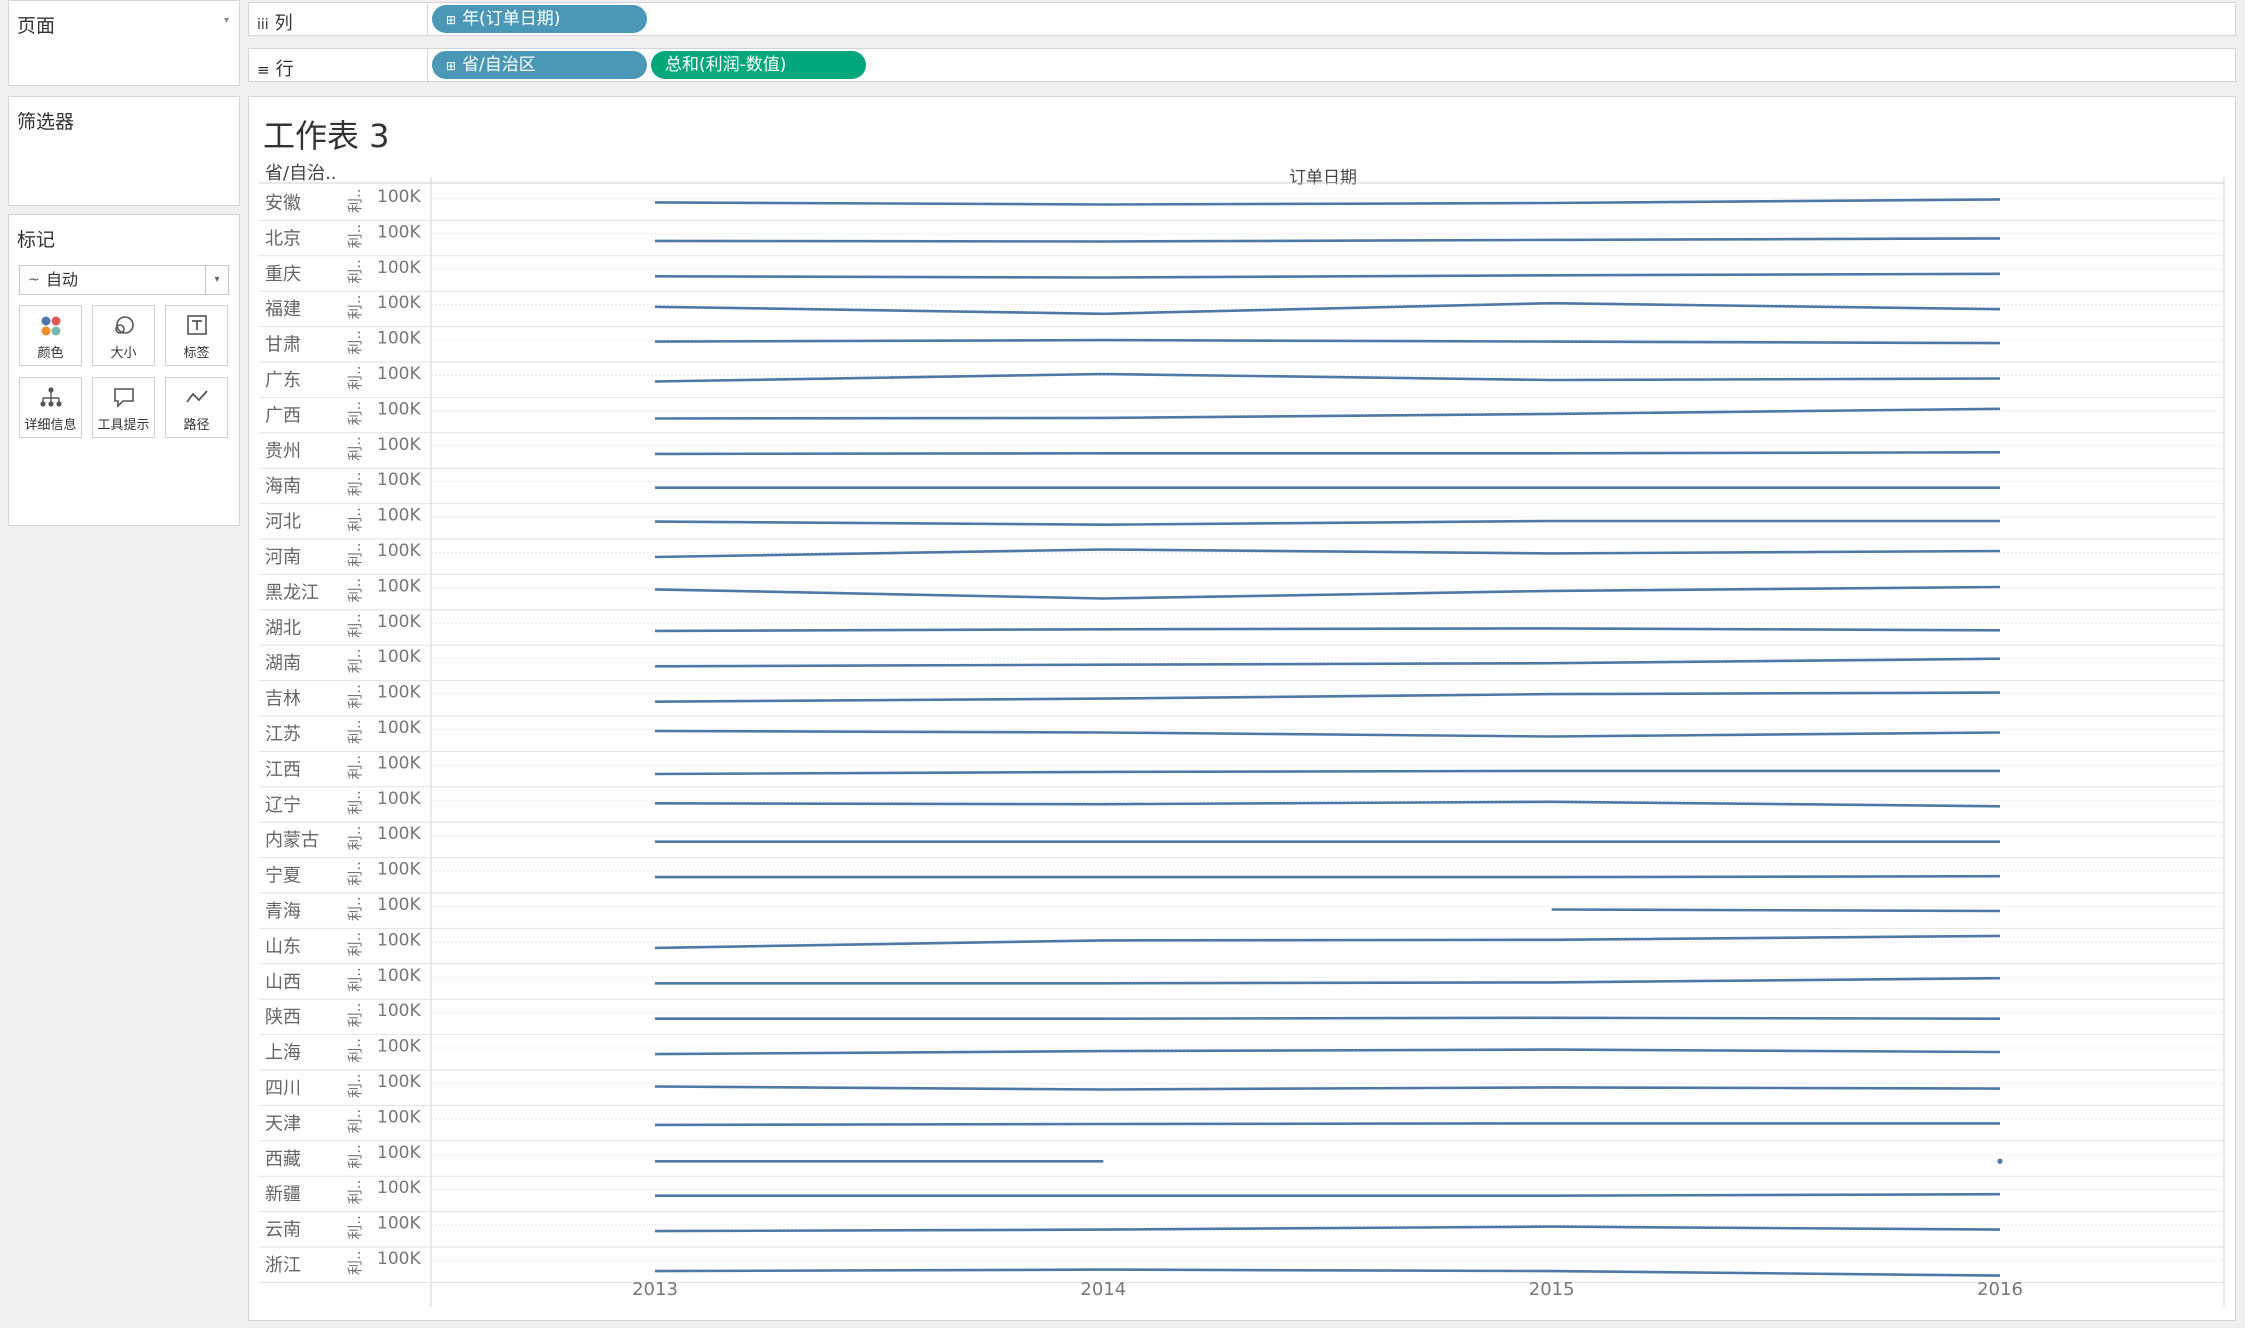  What do you see at coordinates (124, 280) in the screenshot?
I see `mark-type-dropdown: ~ 自动 ▾` at bounding box center [124, 280].